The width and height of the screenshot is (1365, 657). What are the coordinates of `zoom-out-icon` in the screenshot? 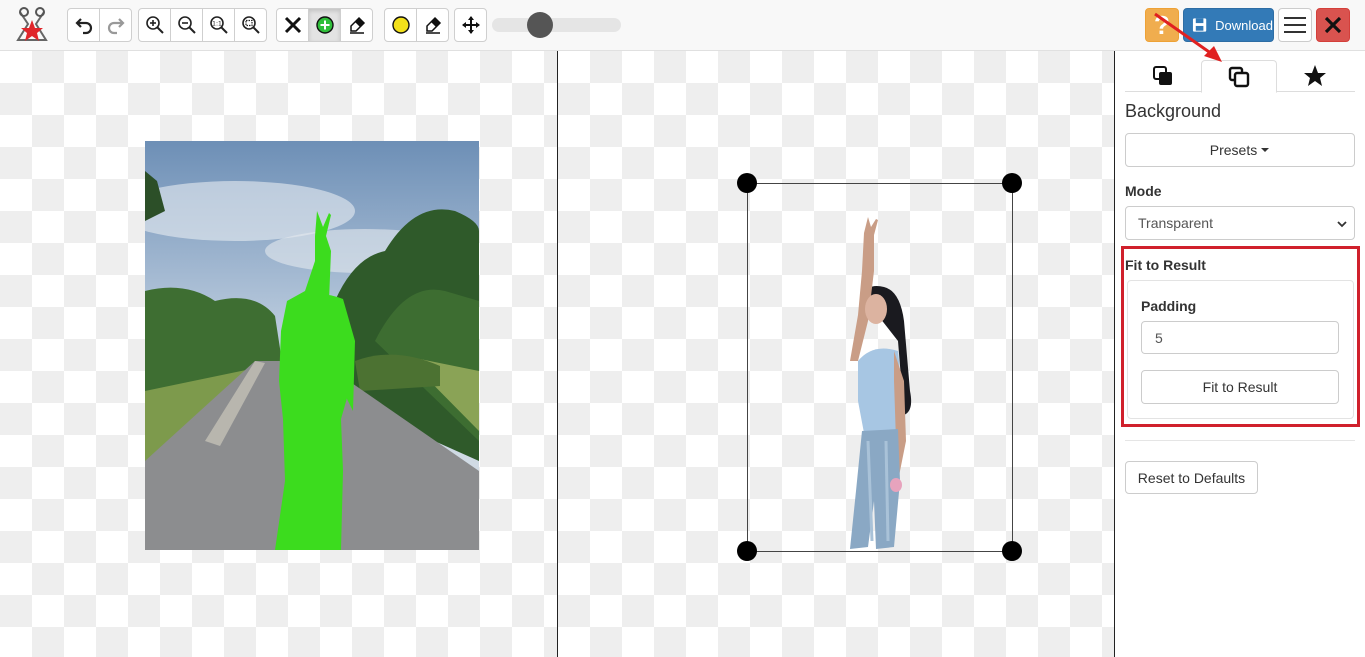 It's located at (186, 25).